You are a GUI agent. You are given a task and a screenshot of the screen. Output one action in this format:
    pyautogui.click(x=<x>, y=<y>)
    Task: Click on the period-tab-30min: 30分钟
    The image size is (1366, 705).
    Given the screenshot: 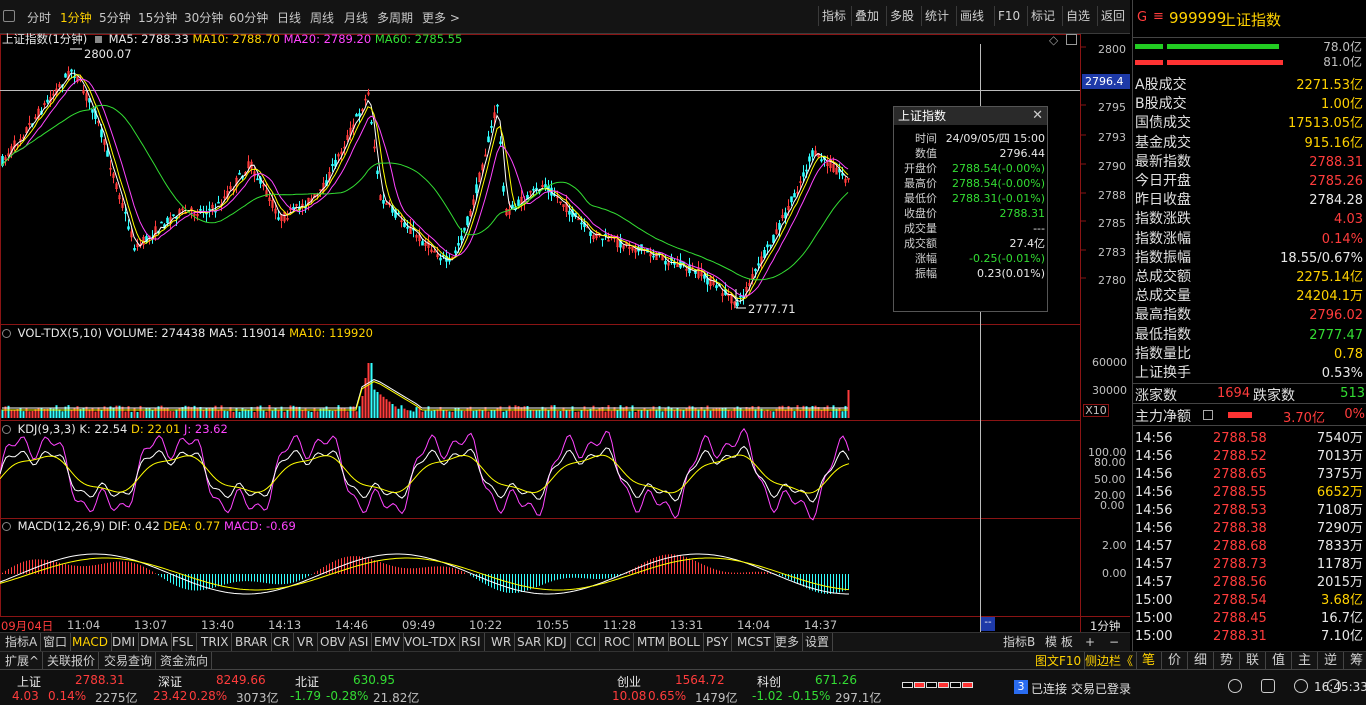 What is the action you would take?
    pyautogui.click(x=203, y=17)
    